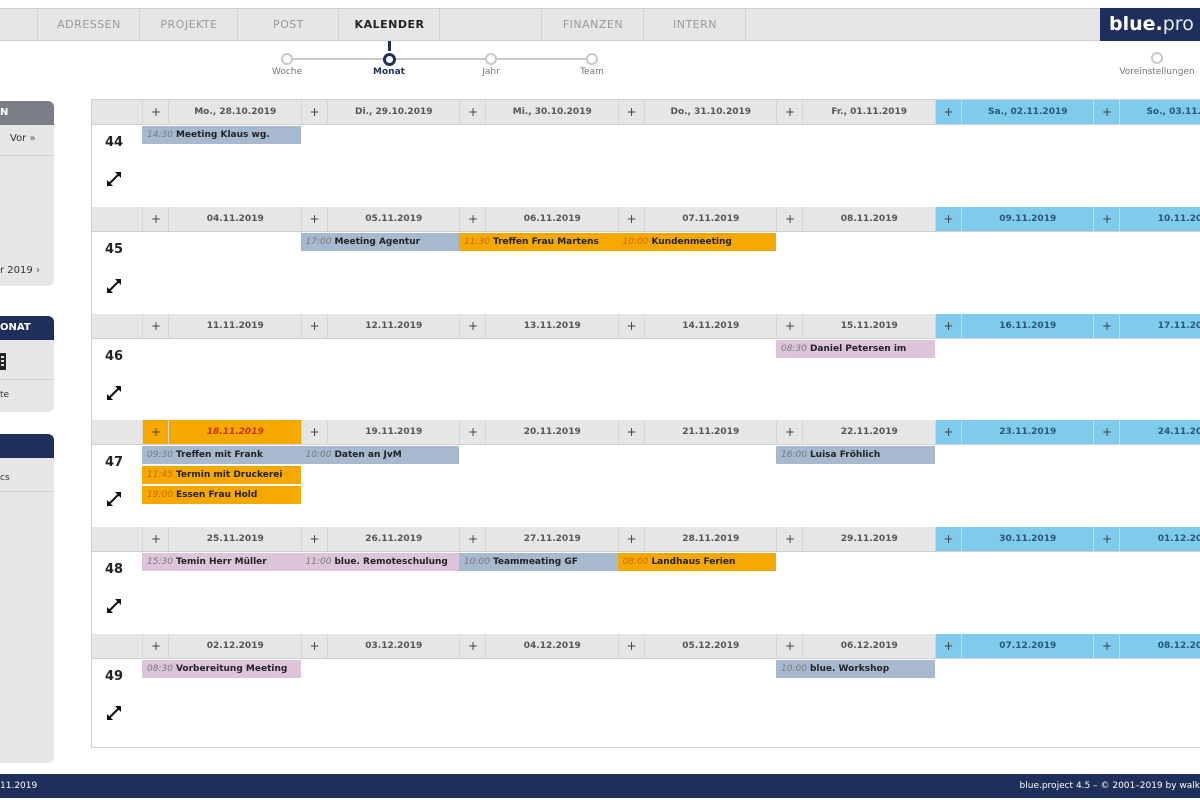  What do you see at coordinates (869, 432) in the screenshot?
I see `day-date: 22.11.2019` at bounding box center [869, 432].